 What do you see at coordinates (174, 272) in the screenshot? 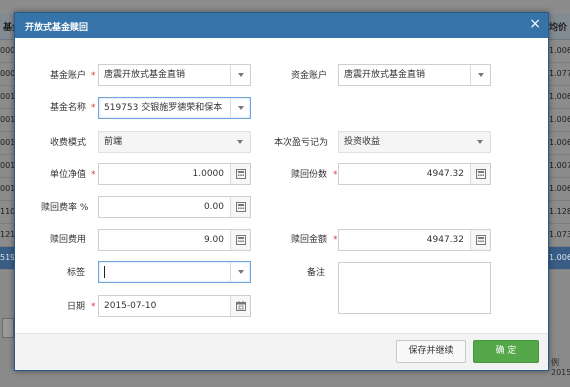
I see `tag-select` at bounding box center [174, 272].